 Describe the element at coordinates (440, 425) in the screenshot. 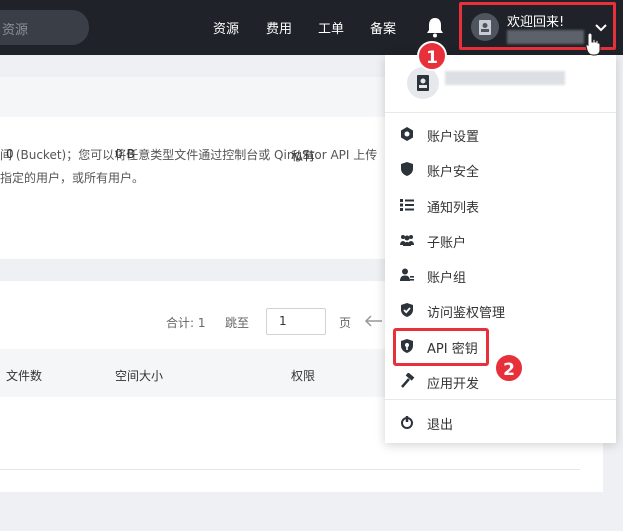

I see `menu-item-label: 退出` at that location.